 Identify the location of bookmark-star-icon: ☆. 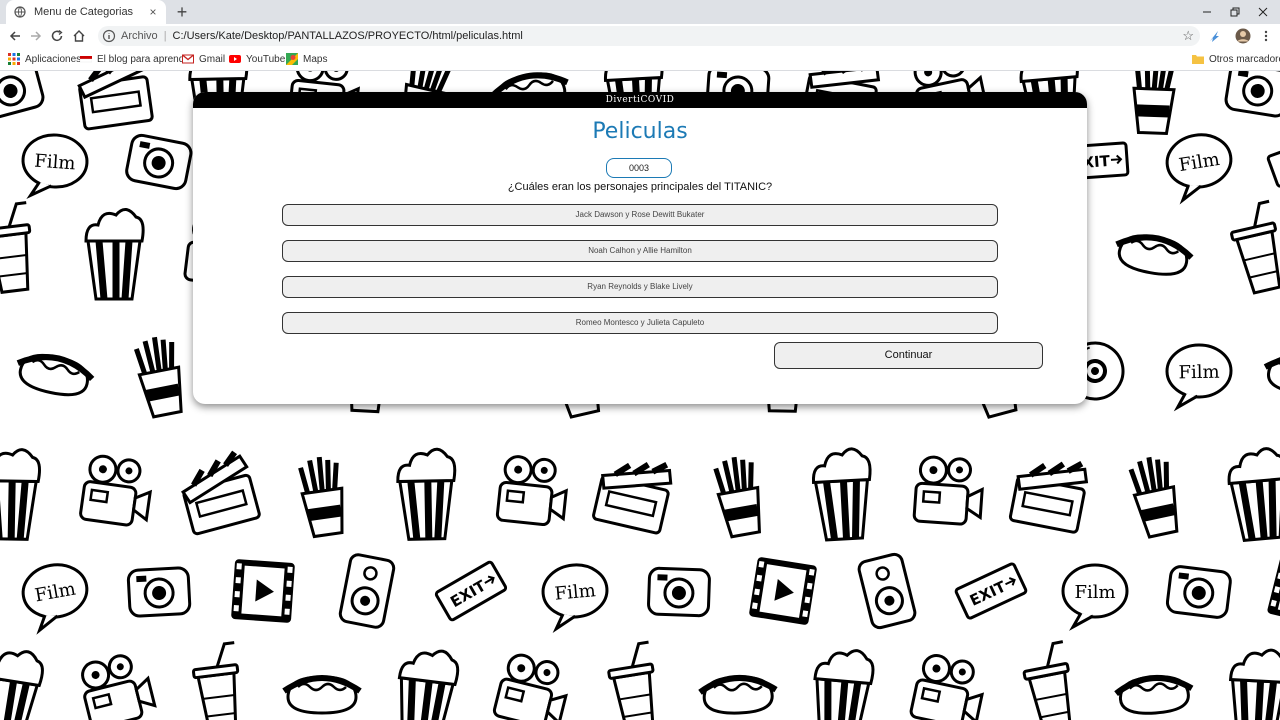
(1188, 36).